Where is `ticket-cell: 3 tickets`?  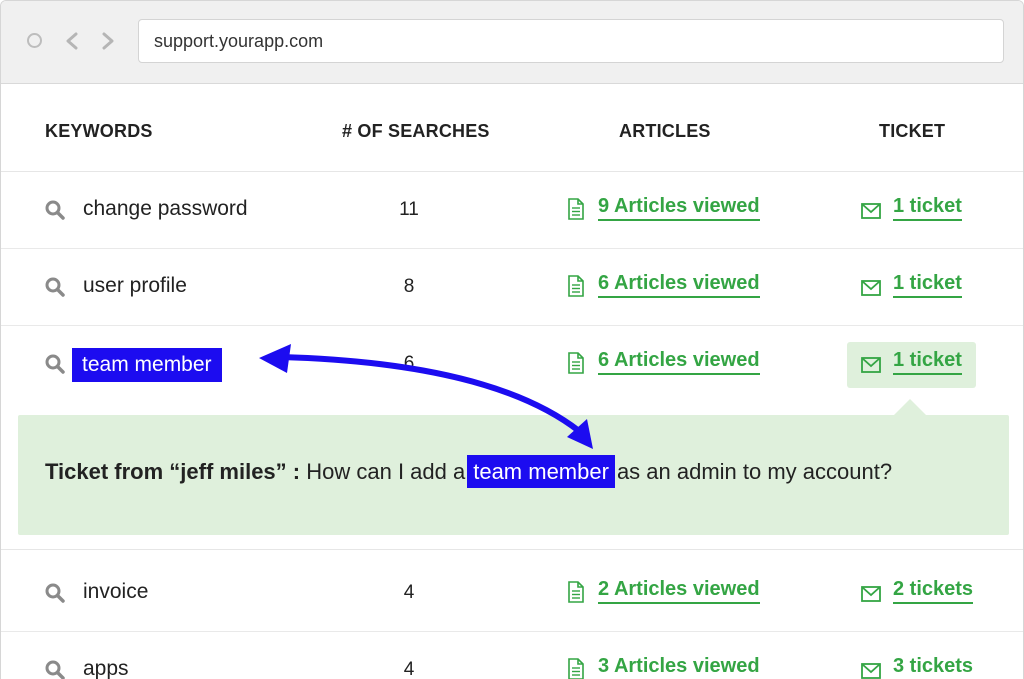 ticket-cell: 3 tickets is located at coordinates (911, 663).